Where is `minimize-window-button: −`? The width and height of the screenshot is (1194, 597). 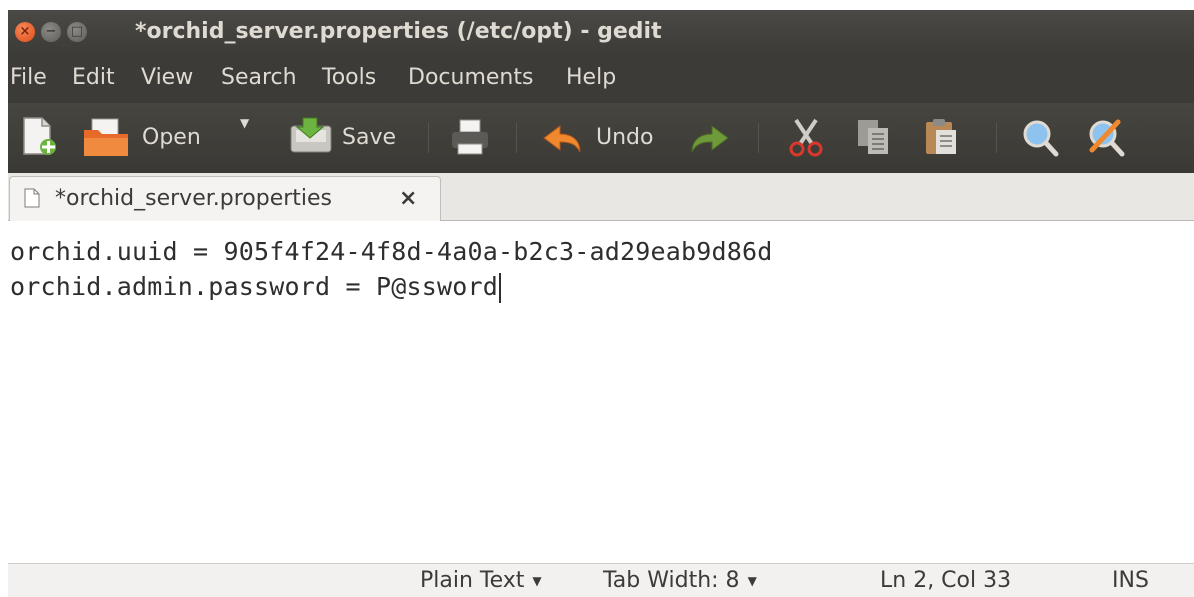 minimize-window-button: − is located at coordinates (51, 32).